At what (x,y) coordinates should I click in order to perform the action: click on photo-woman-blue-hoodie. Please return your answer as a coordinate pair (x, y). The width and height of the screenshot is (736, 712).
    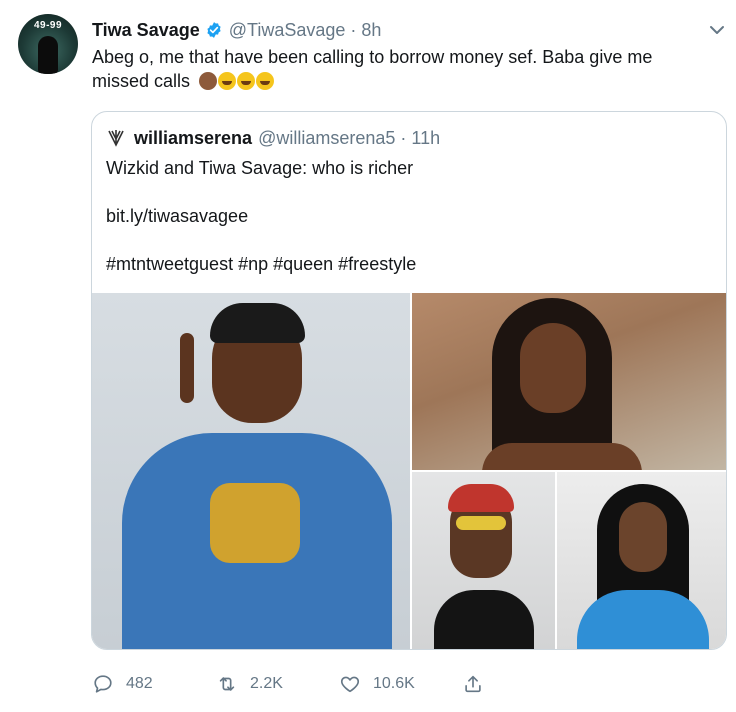
    Looking at the image, I should click on (641, 560).